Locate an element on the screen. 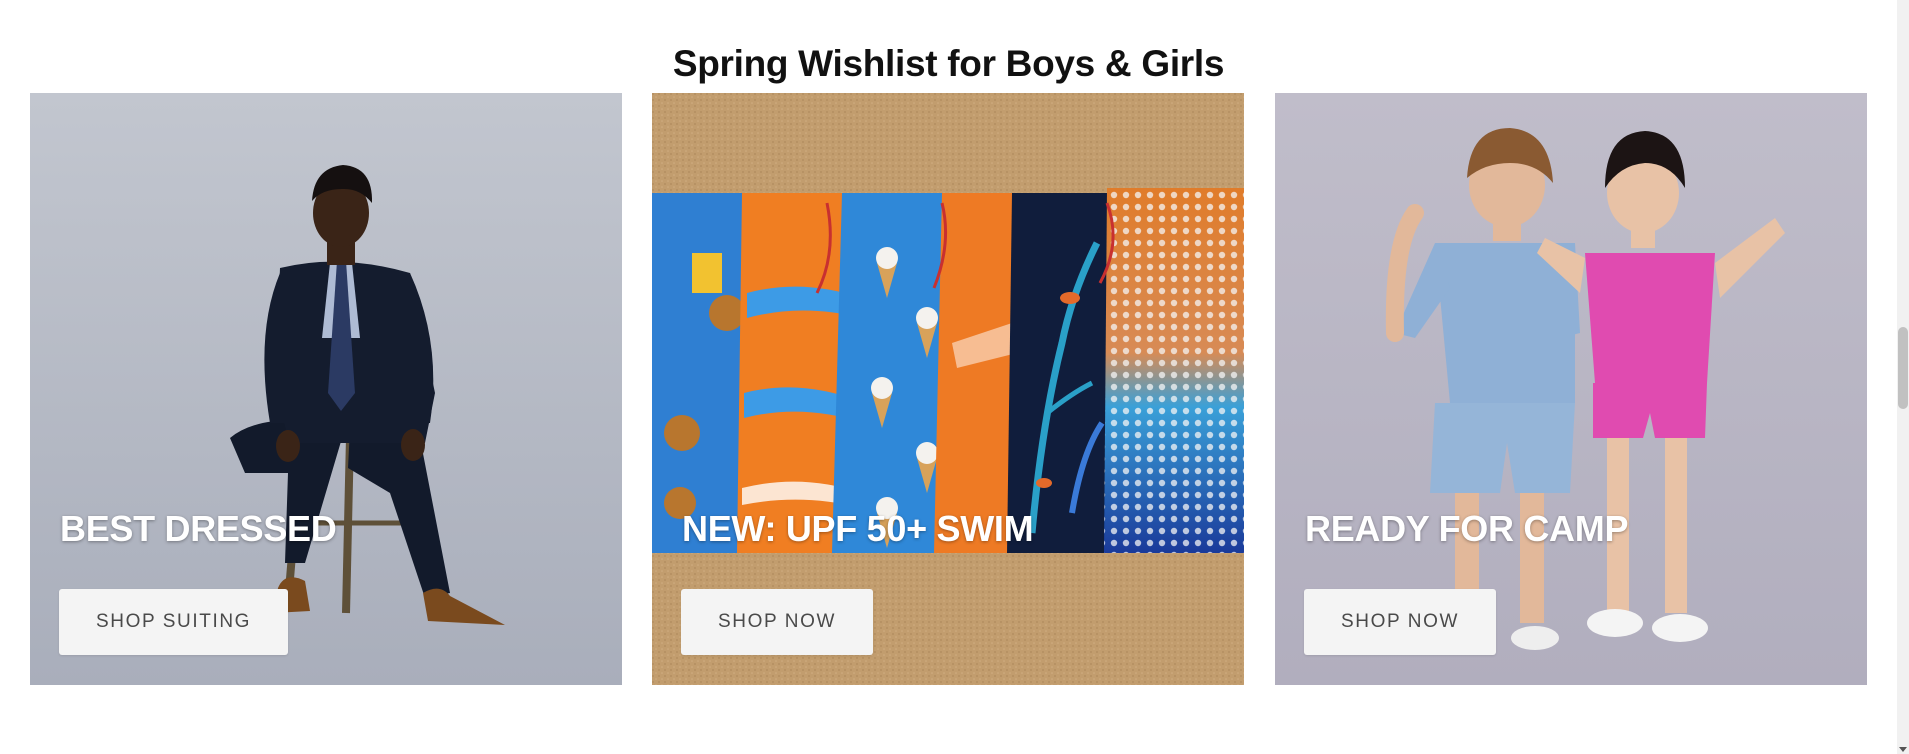  shop-now-swim-button: SHOP NOW is located at coordinates (777, 622).